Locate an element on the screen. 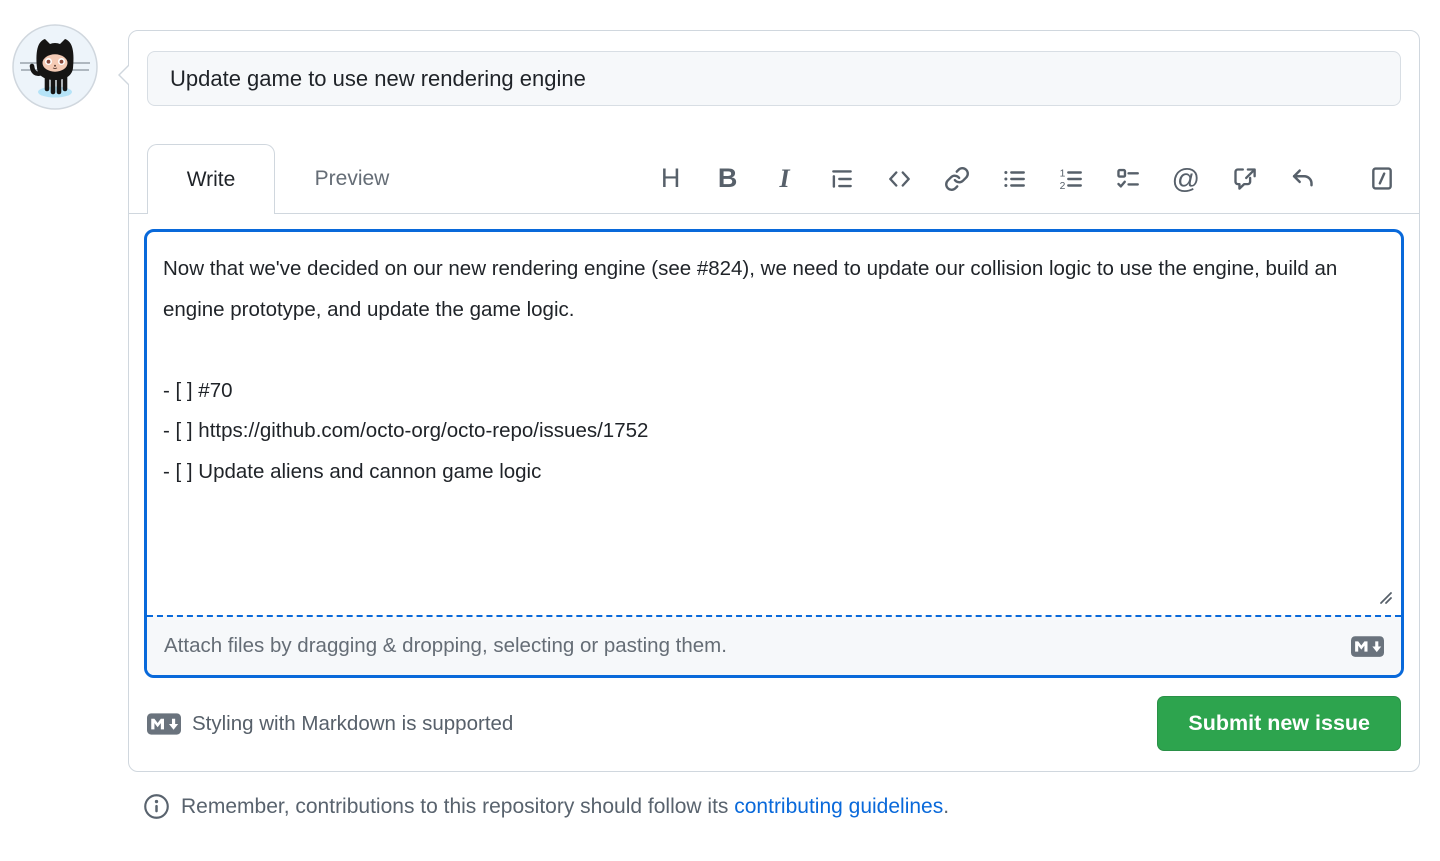 The image size is (1440, 861). heading-icon: H is located at coordinates (671, 178).